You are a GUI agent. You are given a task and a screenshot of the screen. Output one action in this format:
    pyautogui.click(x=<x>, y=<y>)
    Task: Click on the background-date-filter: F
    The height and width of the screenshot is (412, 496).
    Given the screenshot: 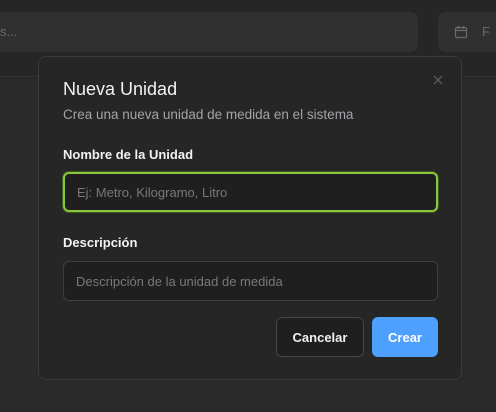 What is the action you would take?
    pyautogui.click(x=467, y=32)
    